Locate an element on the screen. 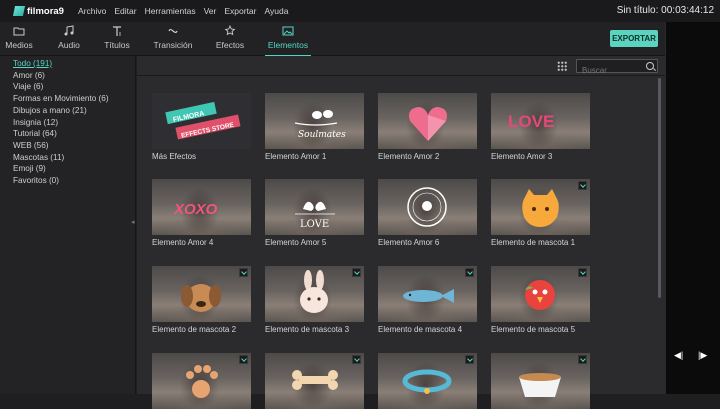 This screenshot has height=409, width=720. bone-icon is located at coordinates (315, 380).